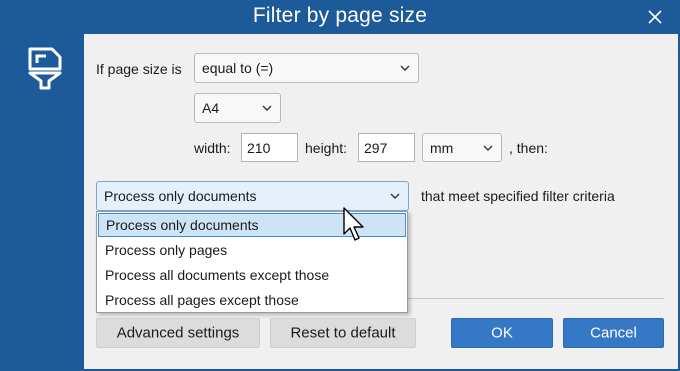 The image size is (680, 371). Describe the element at coordinates (376, 147) in the screenshot. I see `height-value: 297` at that location.